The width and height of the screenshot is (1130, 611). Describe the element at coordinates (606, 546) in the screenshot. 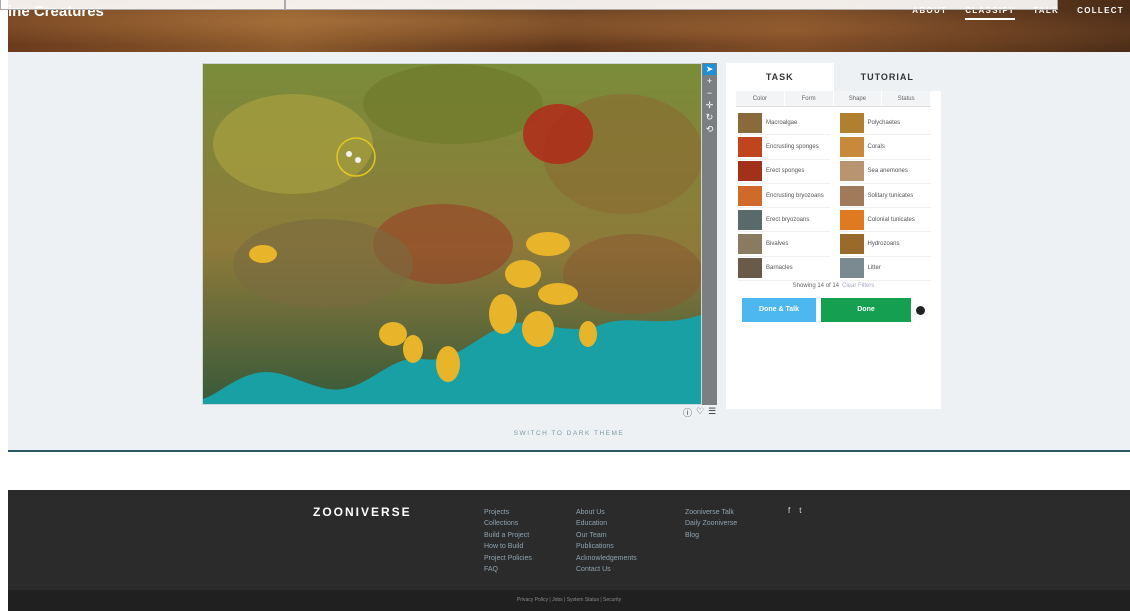

I see `footer-link: Publications` at that location.